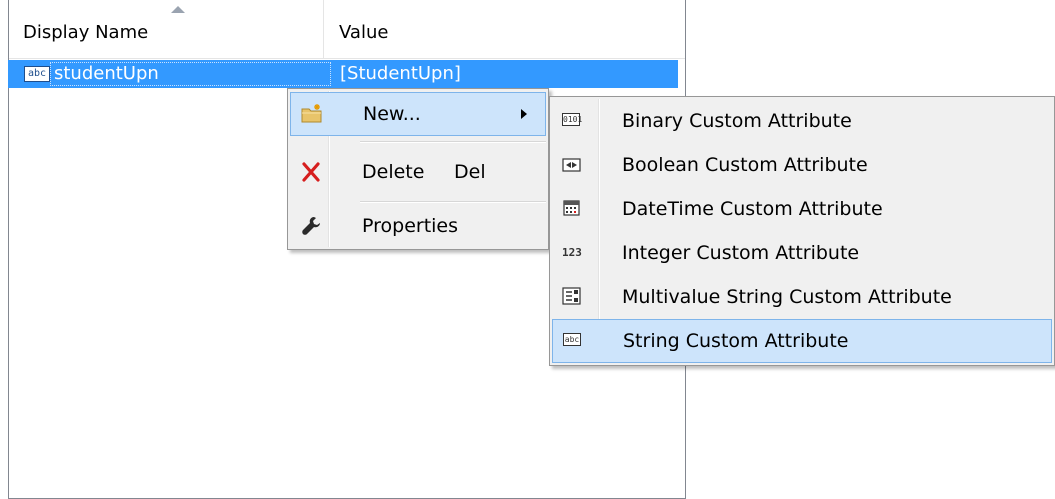 This screenshot has width=1055, height=499. I want to click on list-header: Display Name Value, so click(347, 29).